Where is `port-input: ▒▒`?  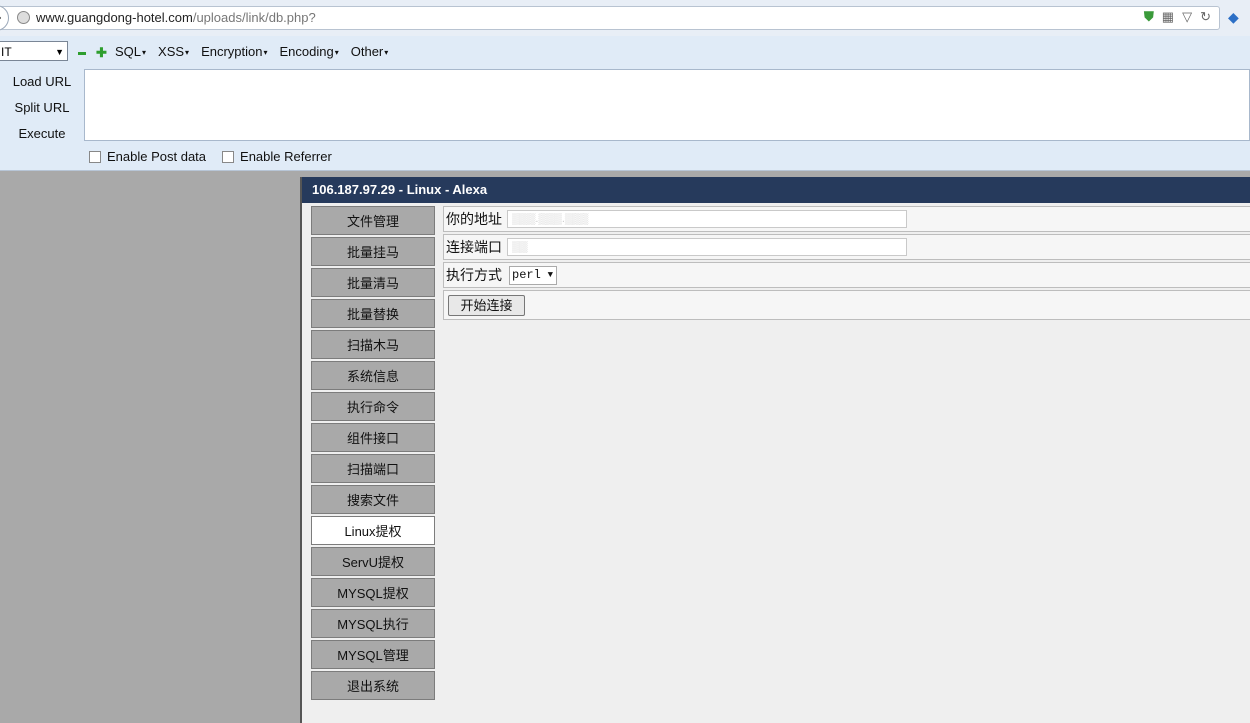
port-input: ▒▒ is located at coordinates (707, 247).